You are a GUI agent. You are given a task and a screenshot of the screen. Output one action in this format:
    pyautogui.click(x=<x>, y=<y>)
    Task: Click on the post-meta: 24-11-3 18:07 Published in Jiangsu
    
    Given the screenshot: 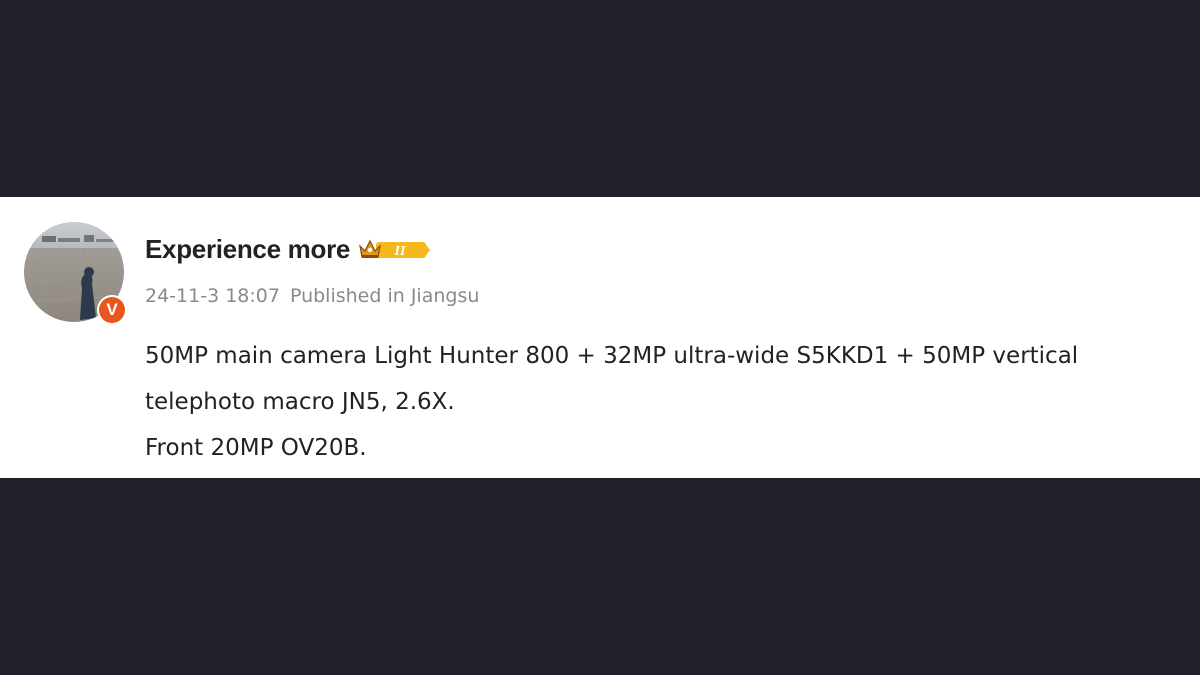 What is the action you would take?
    pyautogui.click(x=312, y=296)
    